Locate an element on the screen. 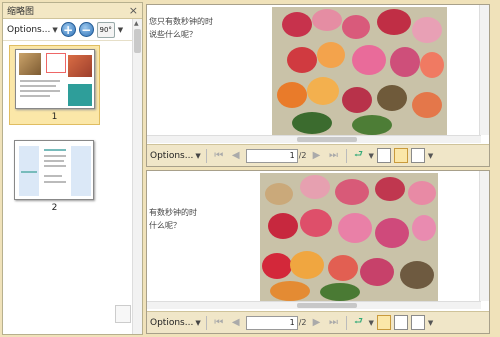 This screenshot has width=500, height=337. thumbnail-options-button: Options... ▼ is located at coordinates (32, 30).